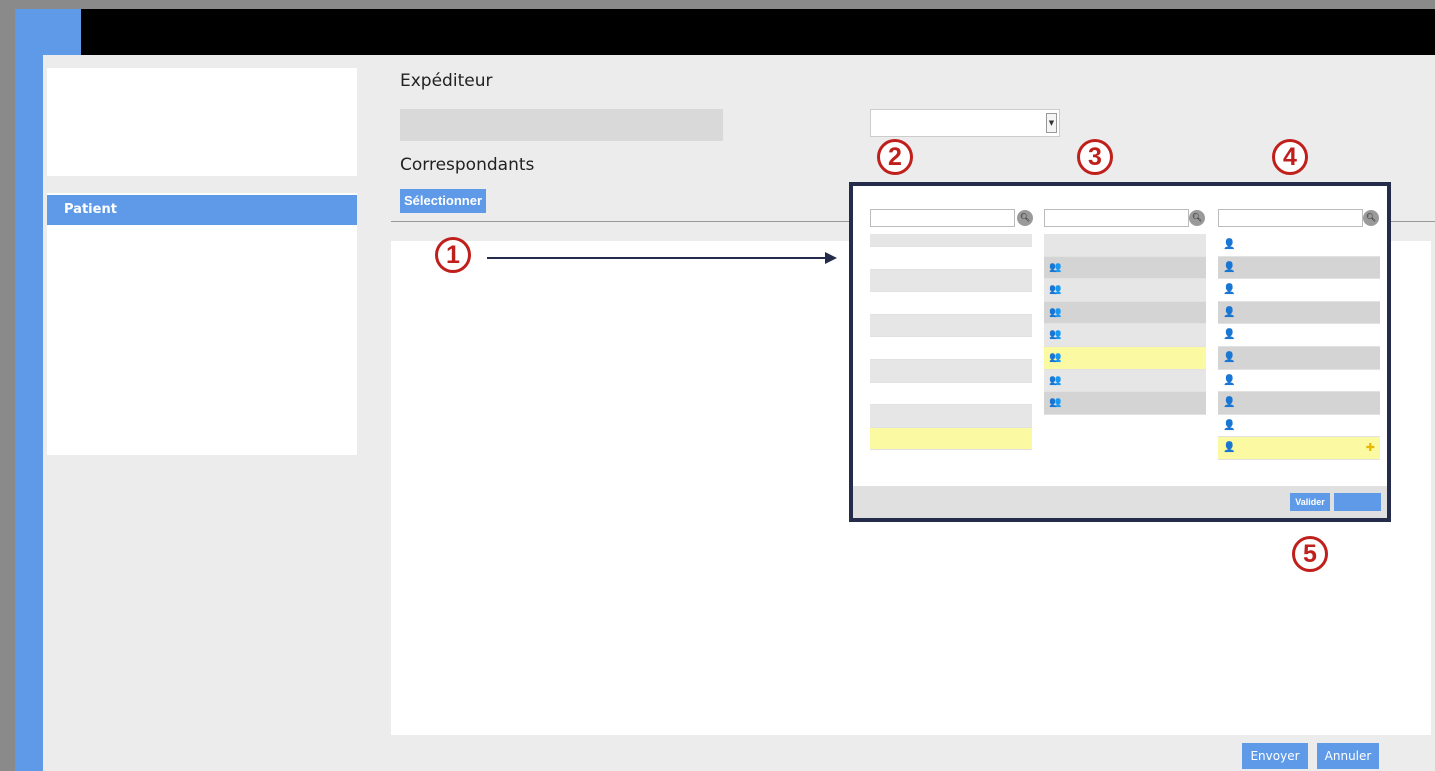  I want to click on sender-field, so click(561, 125).